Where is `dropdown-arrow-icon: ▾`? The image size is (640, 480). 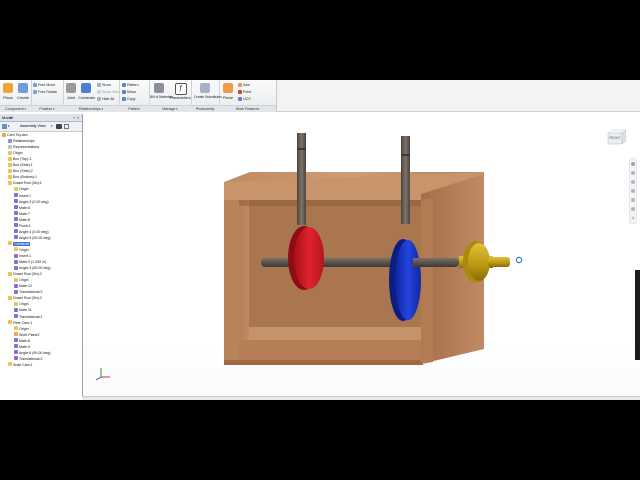
dropdown-arrow-icon: ▾ is located at coordinates (11, 117).